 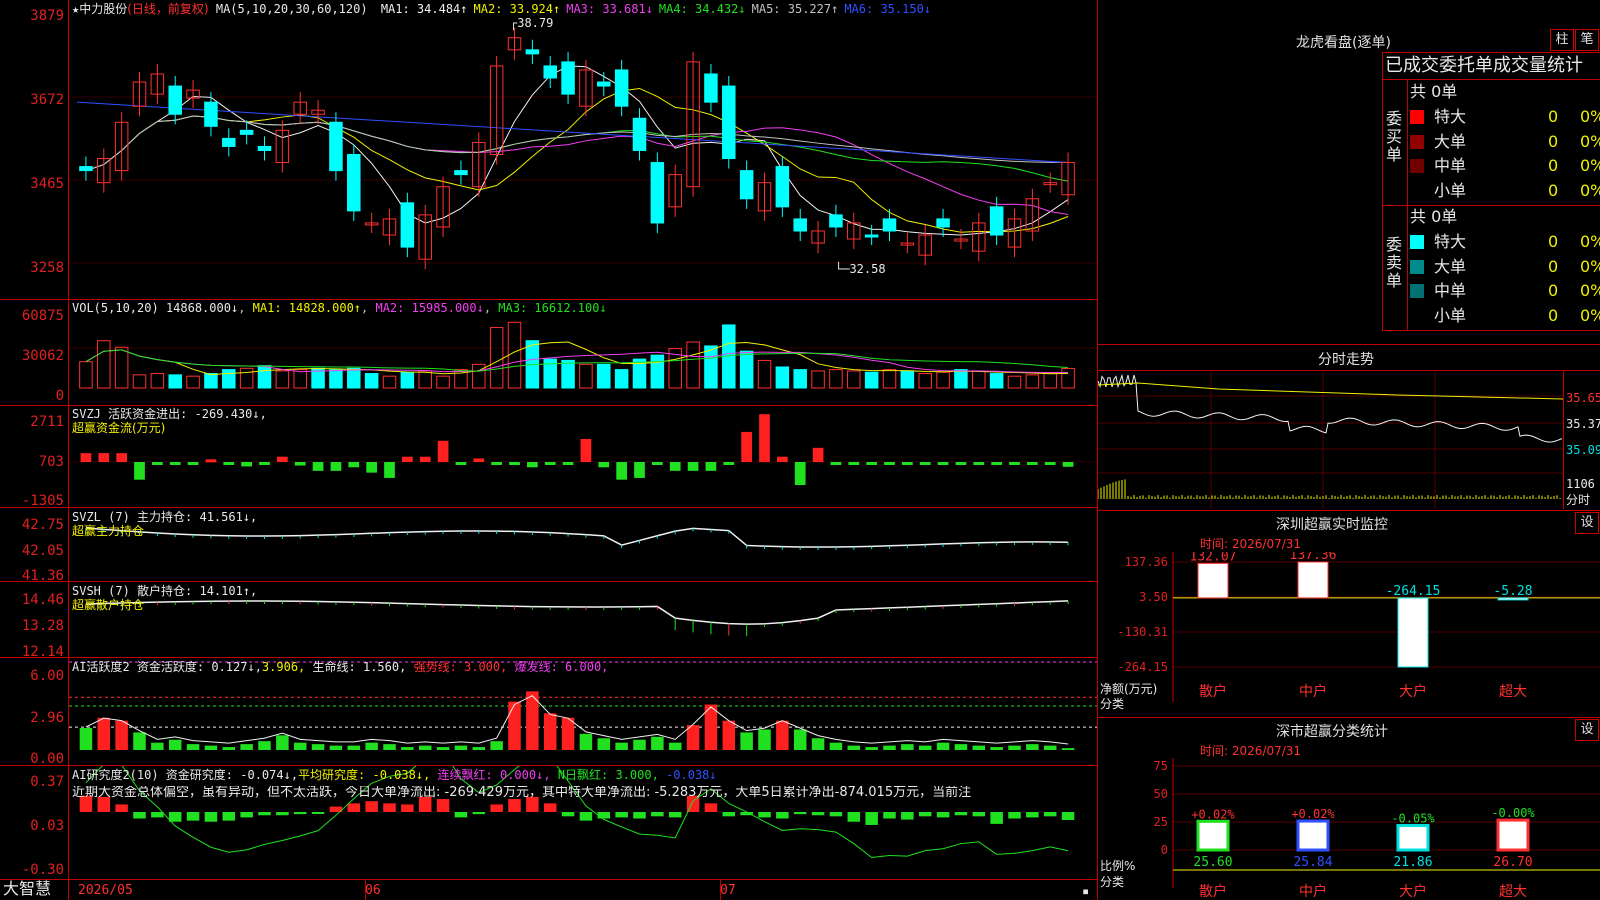 I want to click on low-price-mark: └─32.58, so click(x=860, y=269).